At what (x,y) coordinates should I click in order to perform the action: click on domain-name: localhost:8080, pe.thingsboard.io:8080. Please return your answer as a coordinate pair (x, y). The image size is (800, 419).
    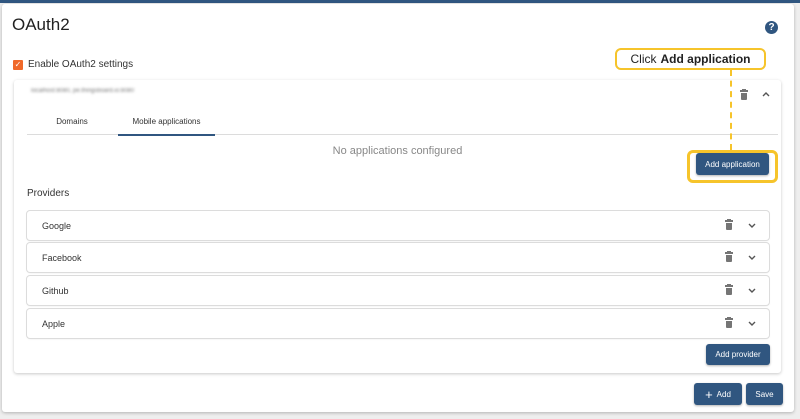
    Looking at the image, I should click on (83, 91).